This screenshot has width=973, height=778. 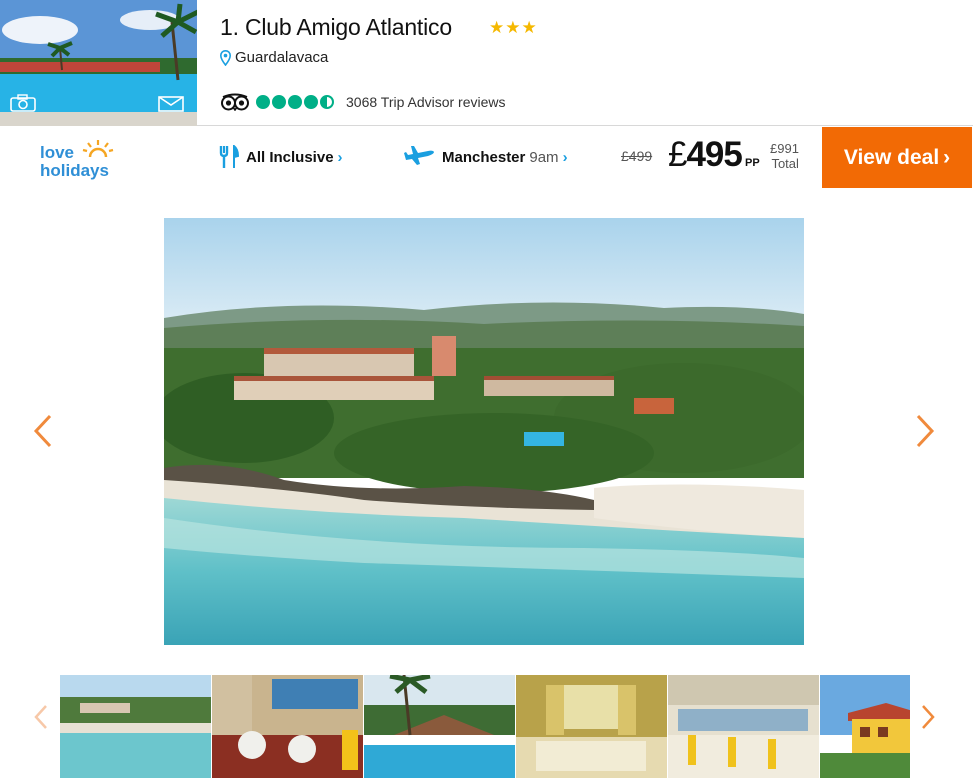 What do you see at coordinates (225, 57) in the screenshot?
I see `map-pin-icon` at bounding box center [225, 57].